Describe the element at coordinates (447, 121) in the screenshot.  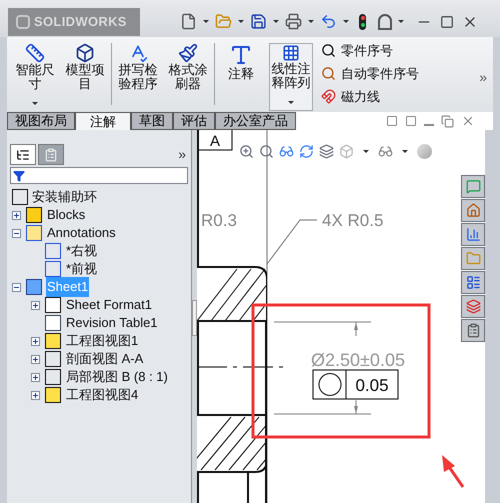
I see `restore-icon` at that location.